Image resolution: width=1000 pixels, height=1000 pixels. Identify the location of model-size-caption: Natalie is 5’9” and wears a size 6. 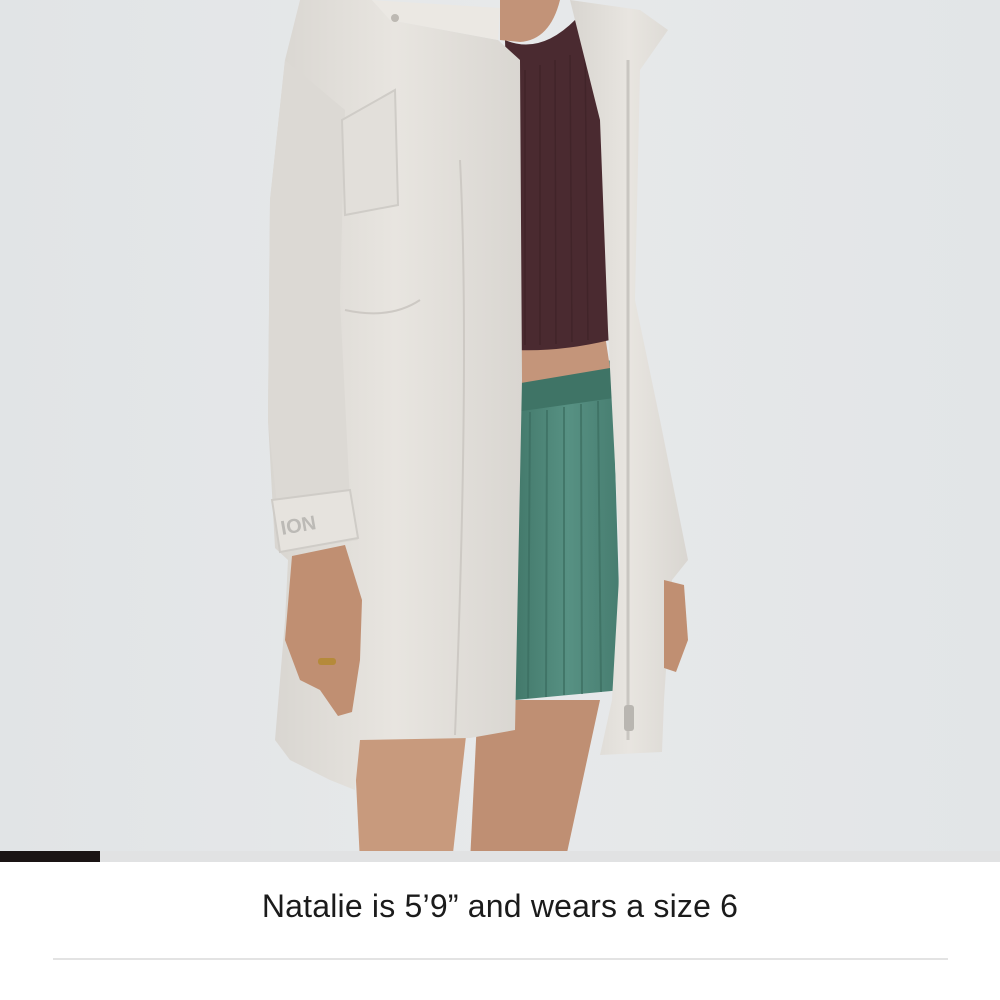
(500, 906).